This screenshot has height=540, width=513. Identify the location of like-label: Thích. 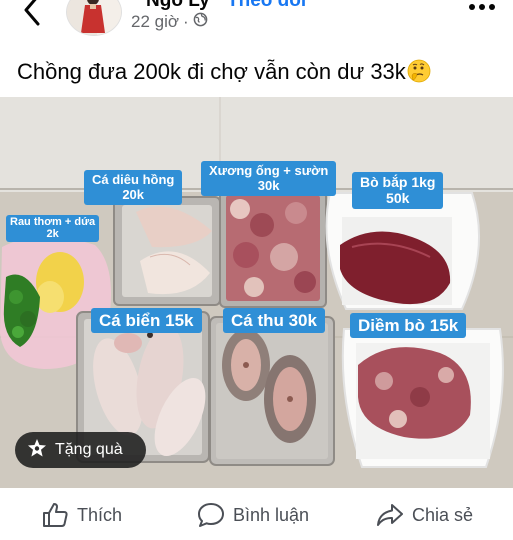
(100, 514).